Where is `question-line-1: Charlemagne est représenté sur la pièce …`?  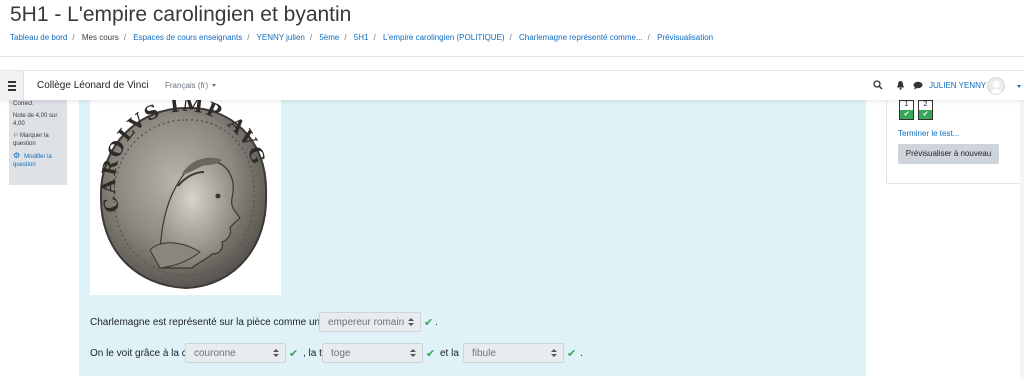 question-line-1: Charlemagne est représenté sur la pièce … is located at coordinates (205, 322).